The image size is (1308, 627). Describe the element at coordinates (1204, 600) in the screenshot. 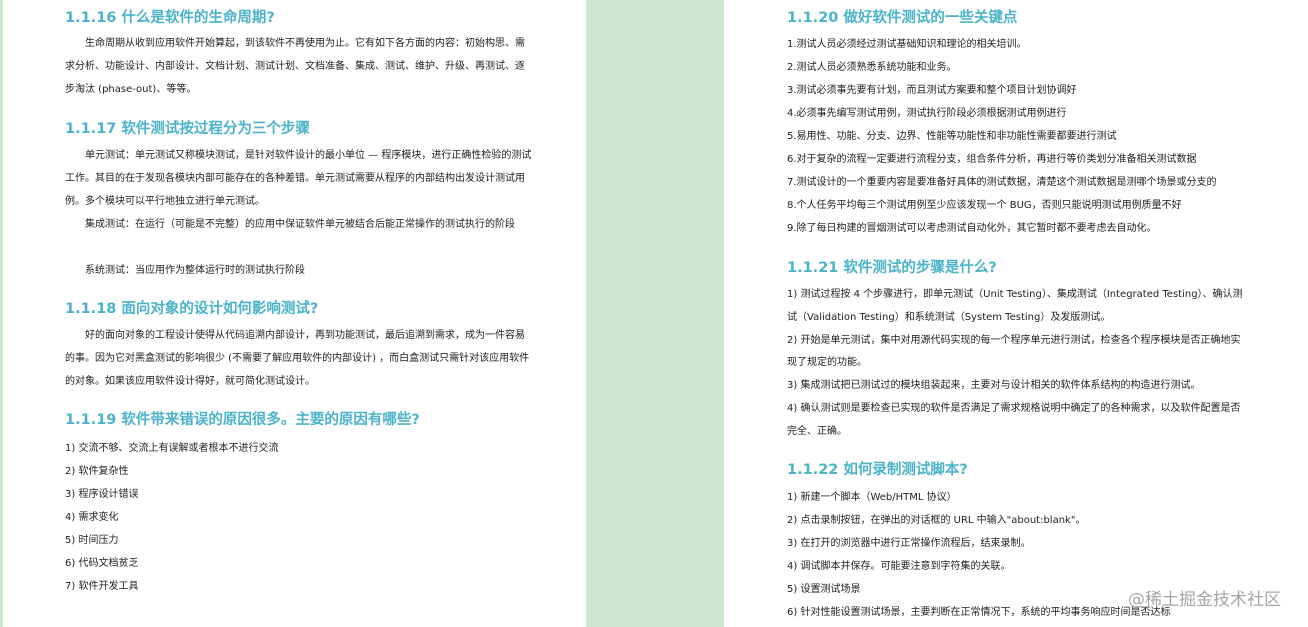

I see `watermark: @稀土掘金技术社区` at that location.